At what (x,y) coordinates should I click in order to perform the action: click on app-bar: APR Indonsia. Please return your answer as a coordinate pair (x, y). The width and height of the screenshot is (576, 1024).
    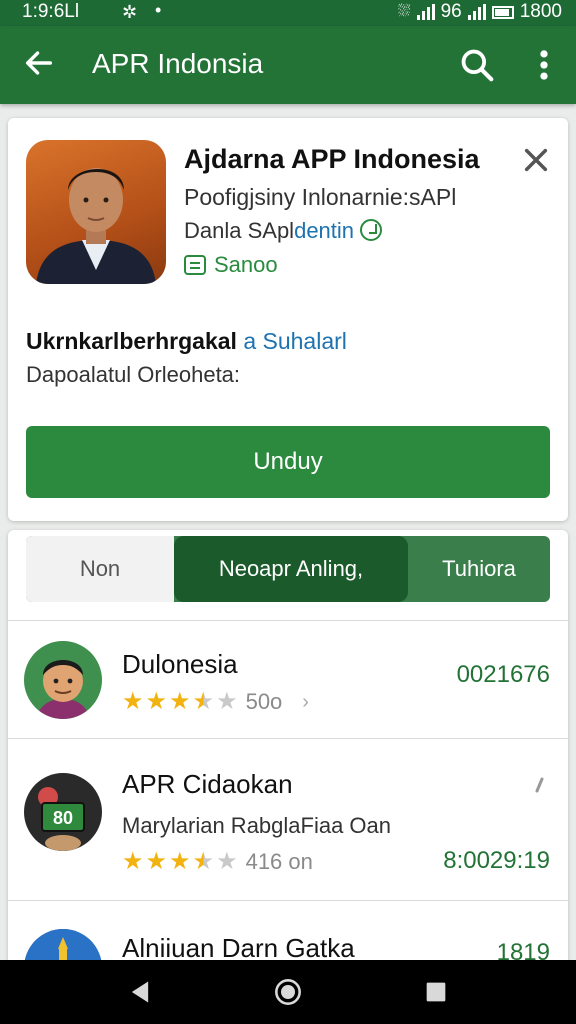
    Looking at the image, I should click on (288, 65).